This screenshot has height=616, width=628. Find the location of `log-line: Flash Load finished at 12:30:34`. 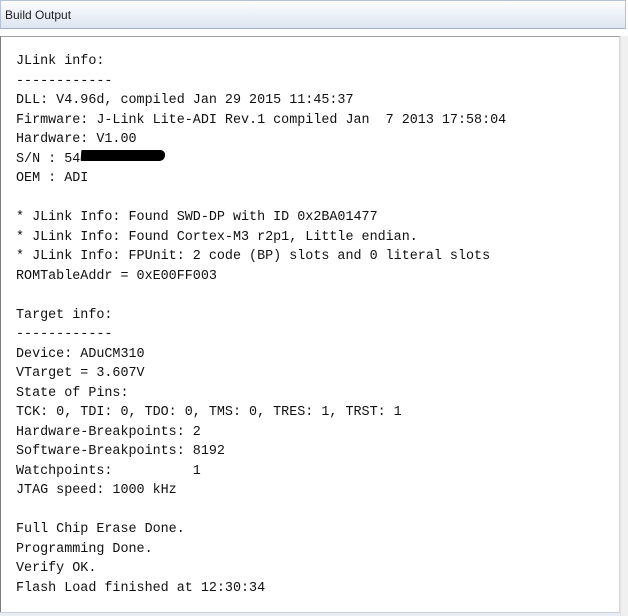

log-line: Flash Load finished at 12:30:34 is located at coordinates (141, 588).